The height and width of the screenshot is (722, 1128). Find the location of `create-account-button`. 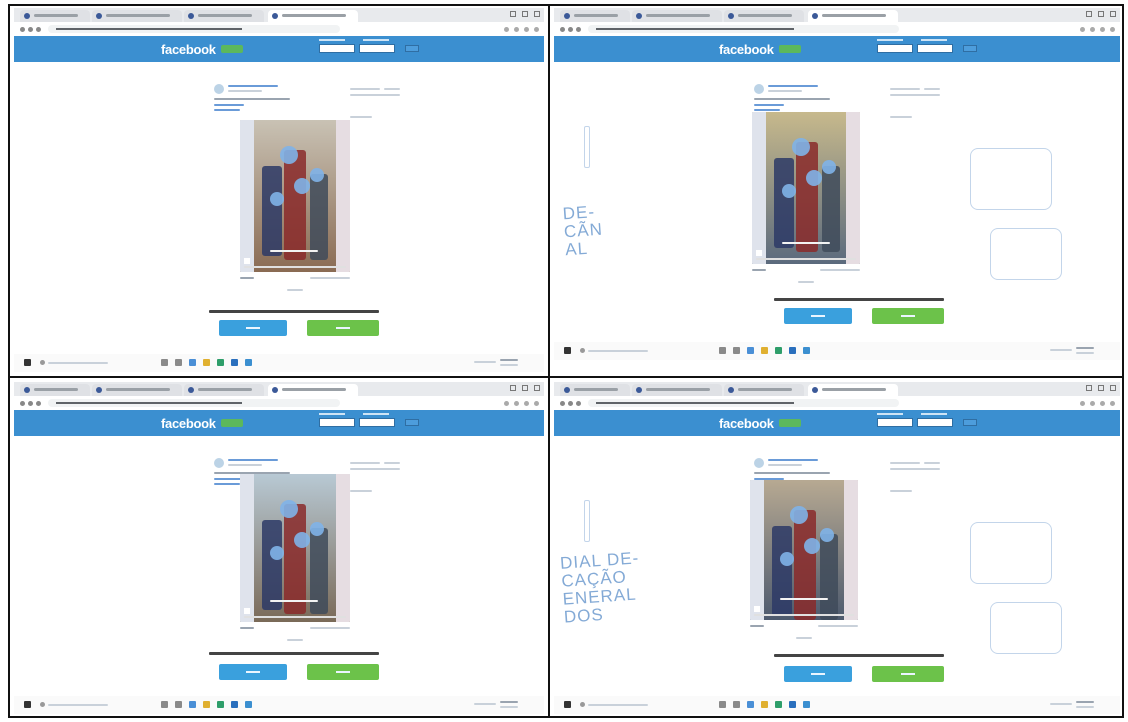

create-account-button is located at coordinates (908, 316).